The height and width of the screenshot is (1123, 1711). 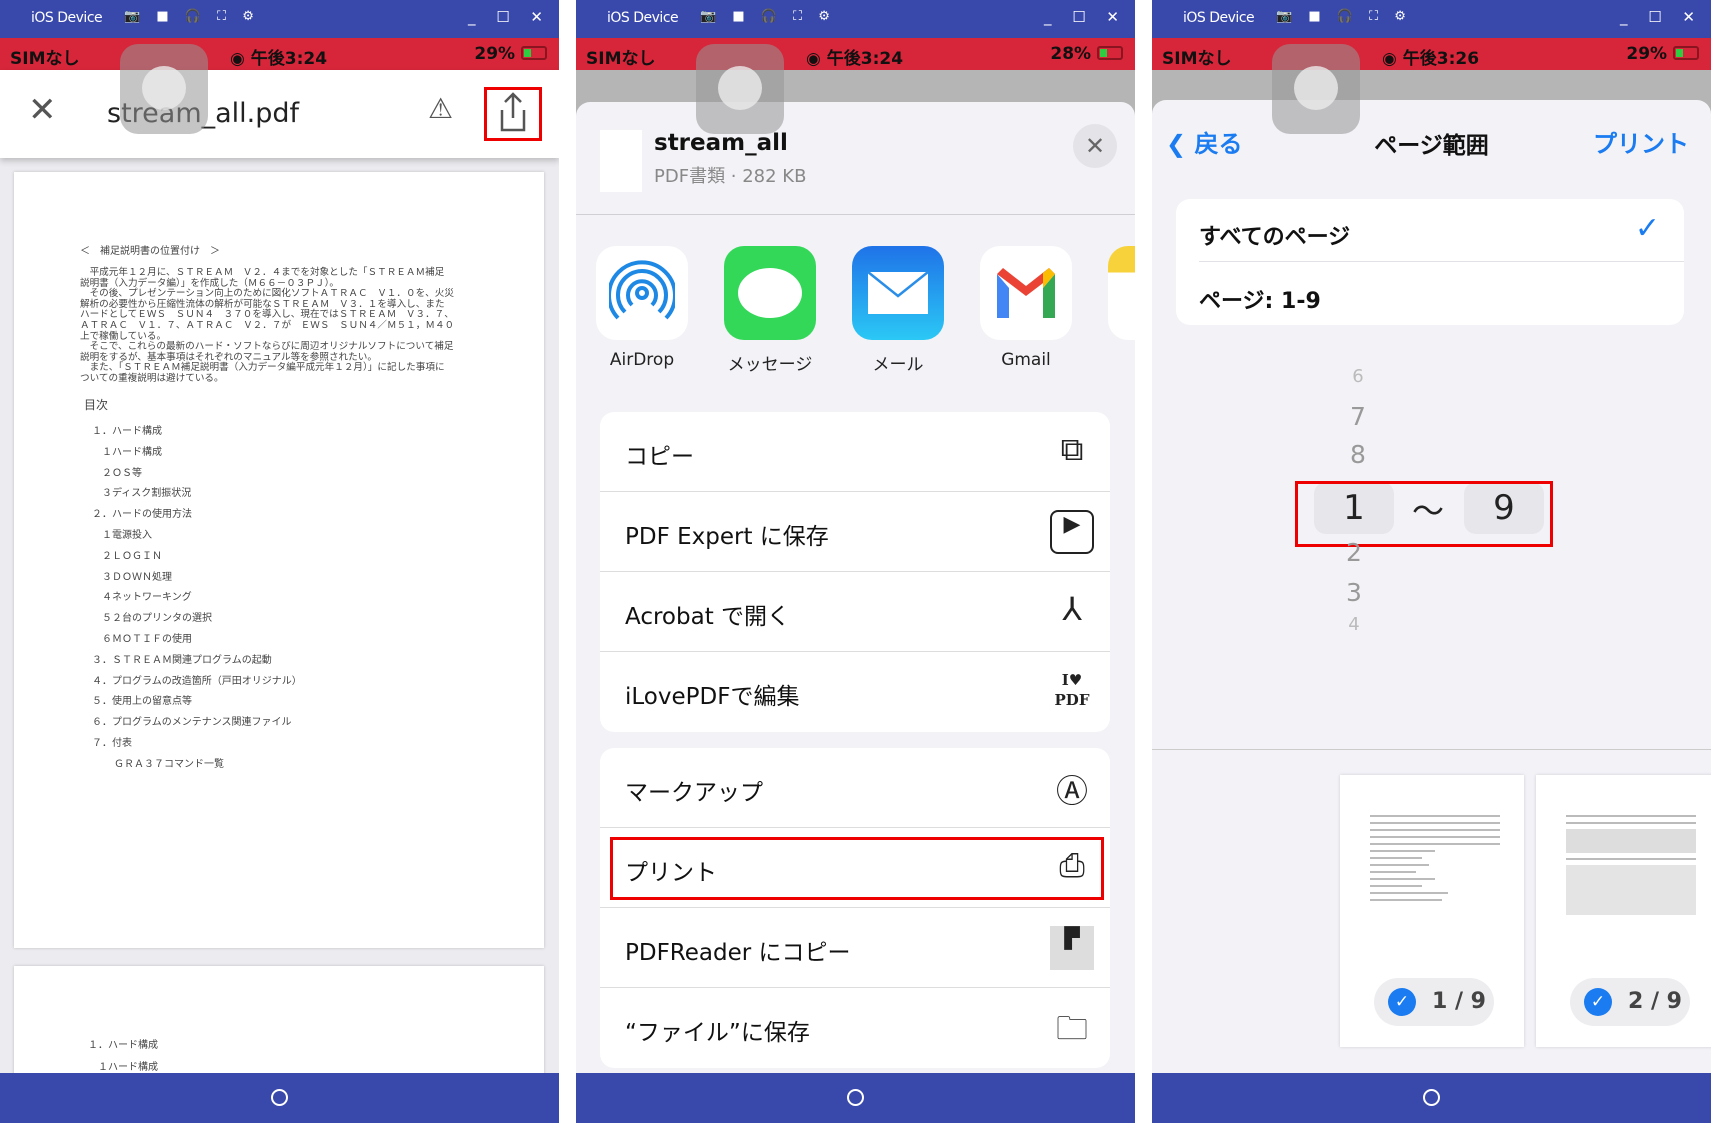 I want to click on app-airdrop: AirDrop, so click(x=642, y=308).